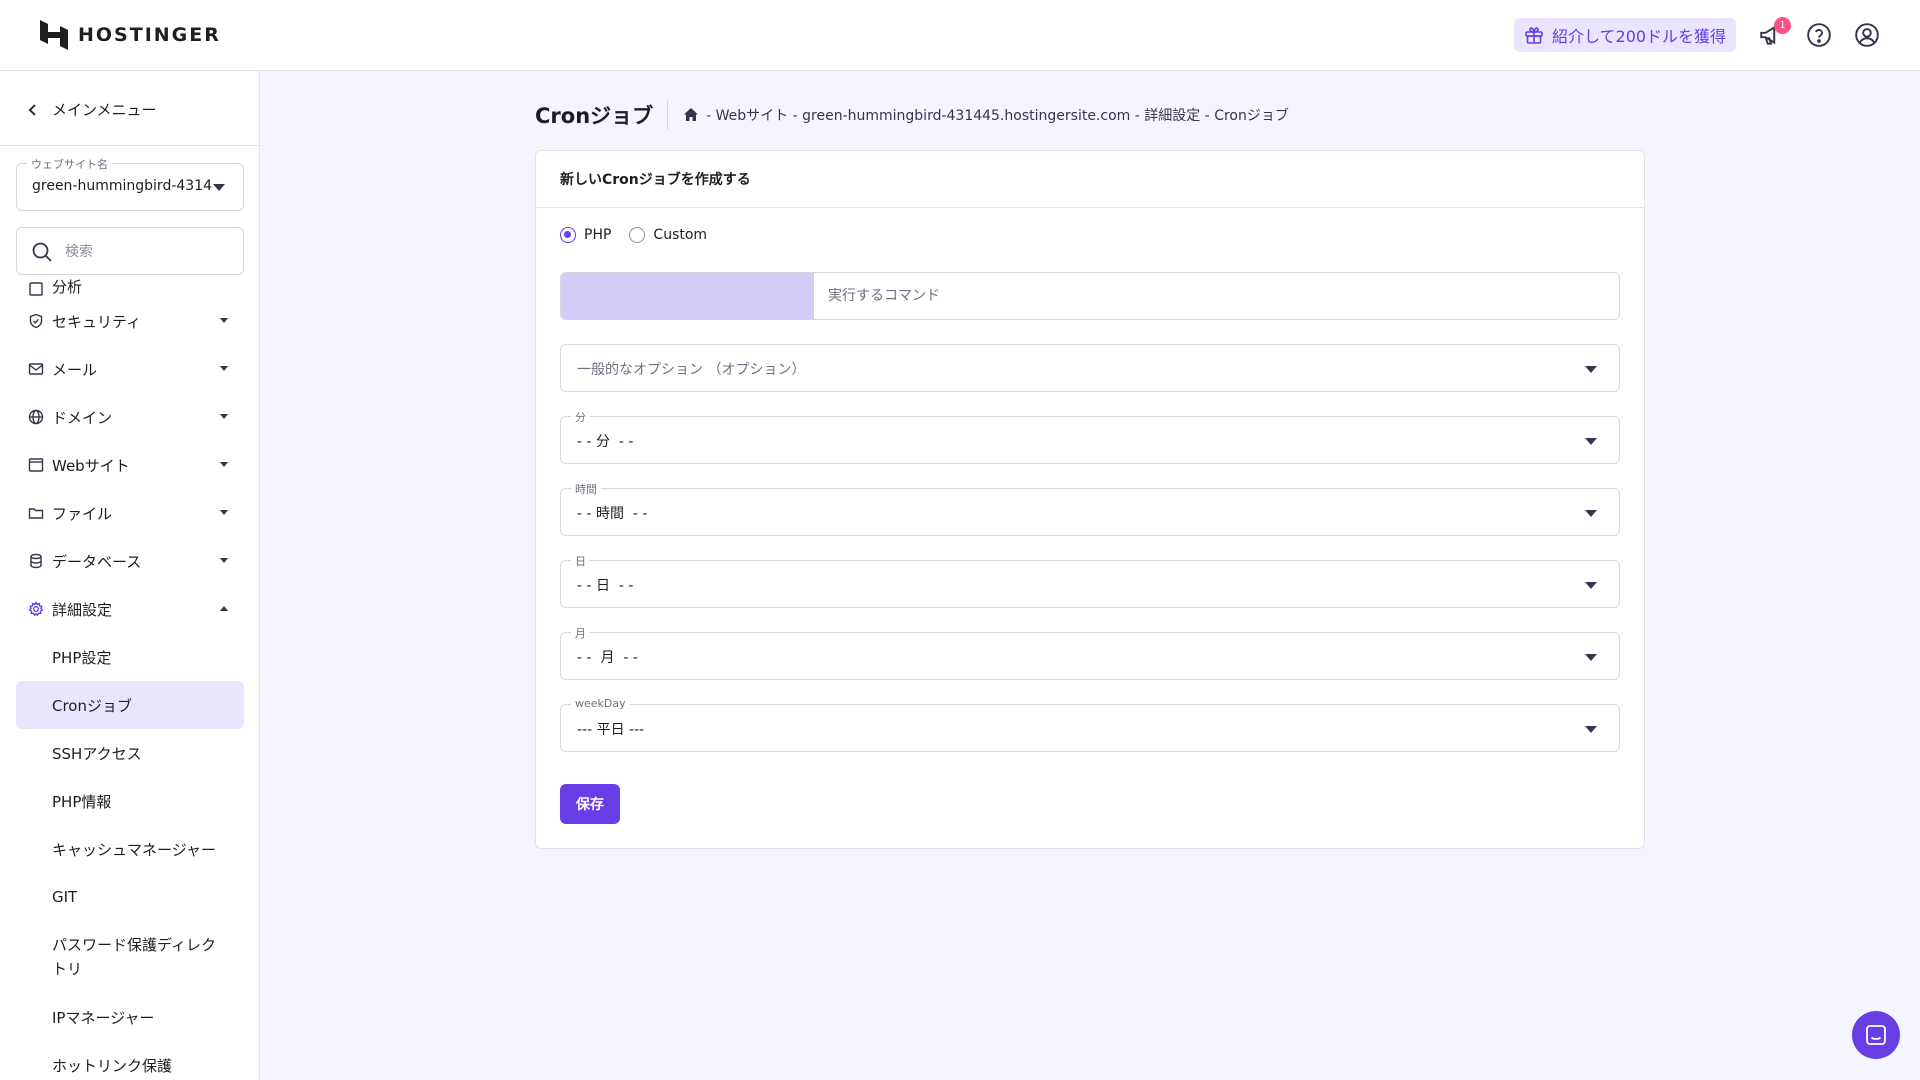 This screenshot has width=1920, height=1080. Describe the element at coordinates (129, 849) in the screenshot. I see `sidebar-subitem-cache-manager: キャッシュマネージャー` at that location.